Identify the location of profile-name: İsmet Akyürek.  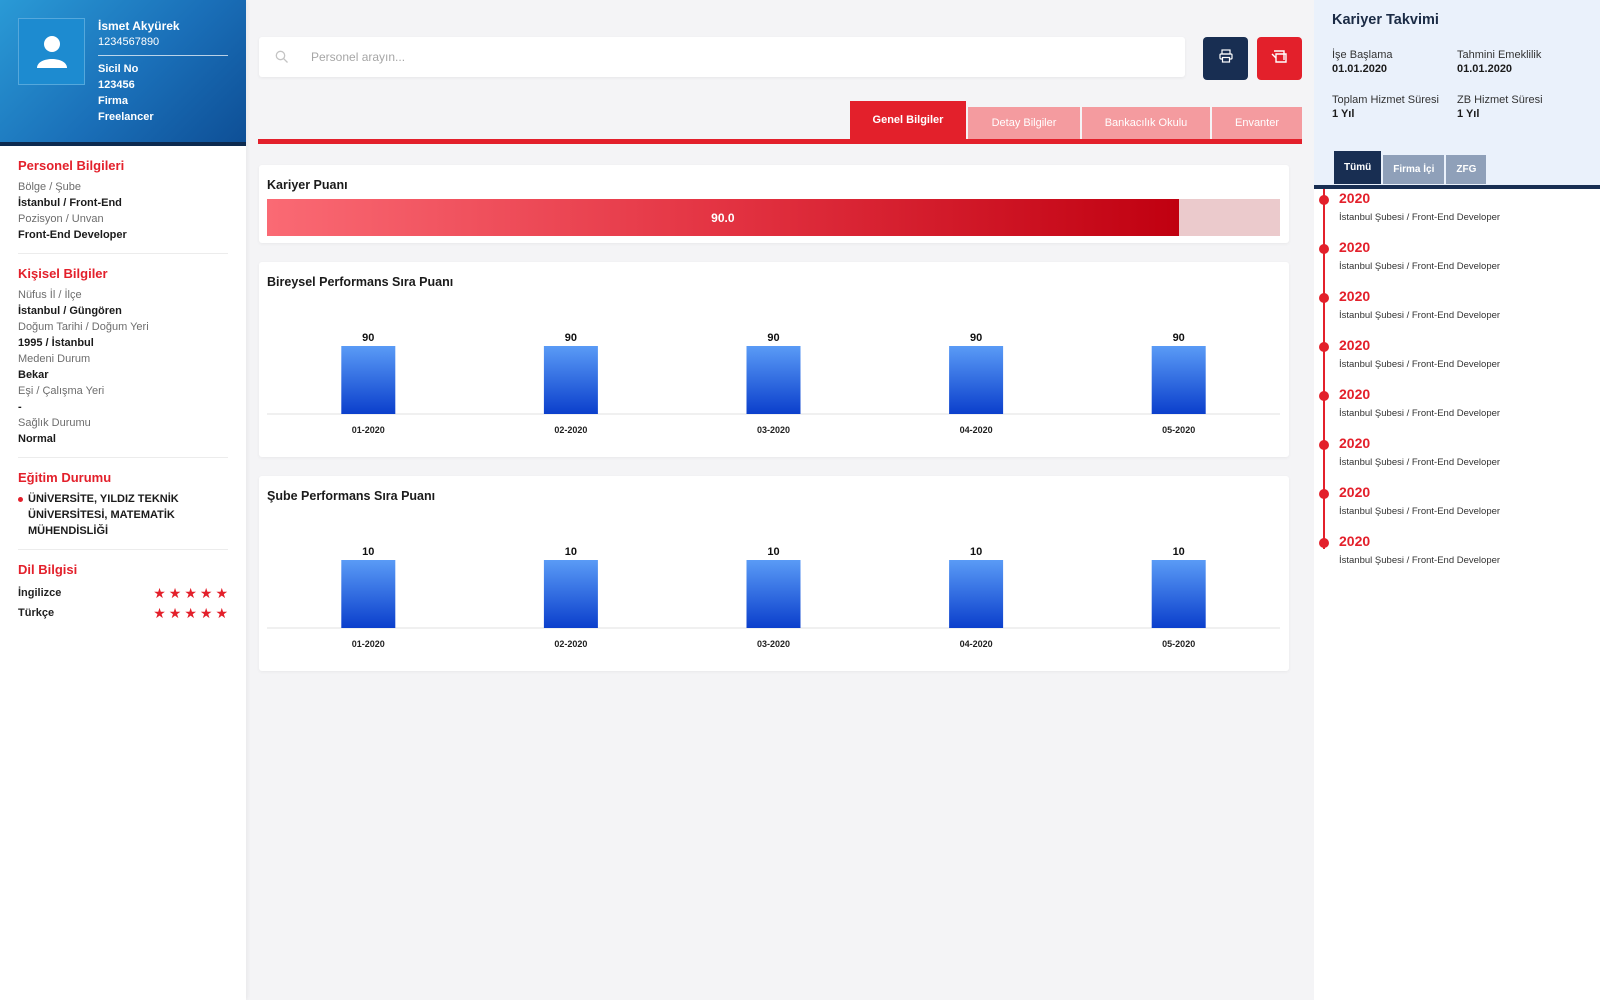
(139, 26).